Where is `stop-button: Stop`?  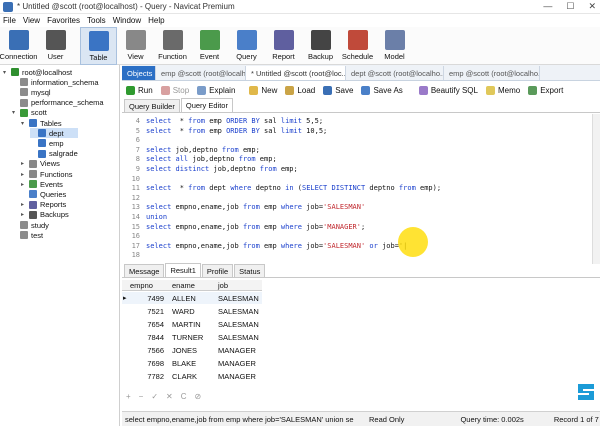
stop-button: Stop is located at coordinates (174, 90).